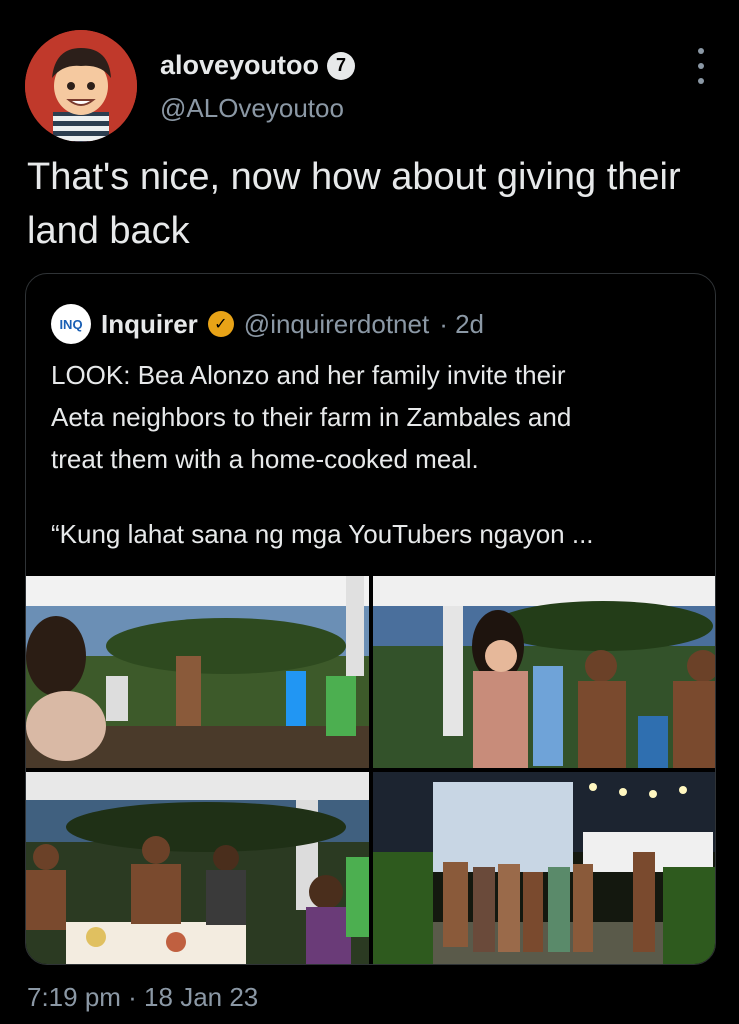  Describe the element at coordinates (71, 324) in the screenshot. I see `inquirer-logo-icon: INQ` at that location.